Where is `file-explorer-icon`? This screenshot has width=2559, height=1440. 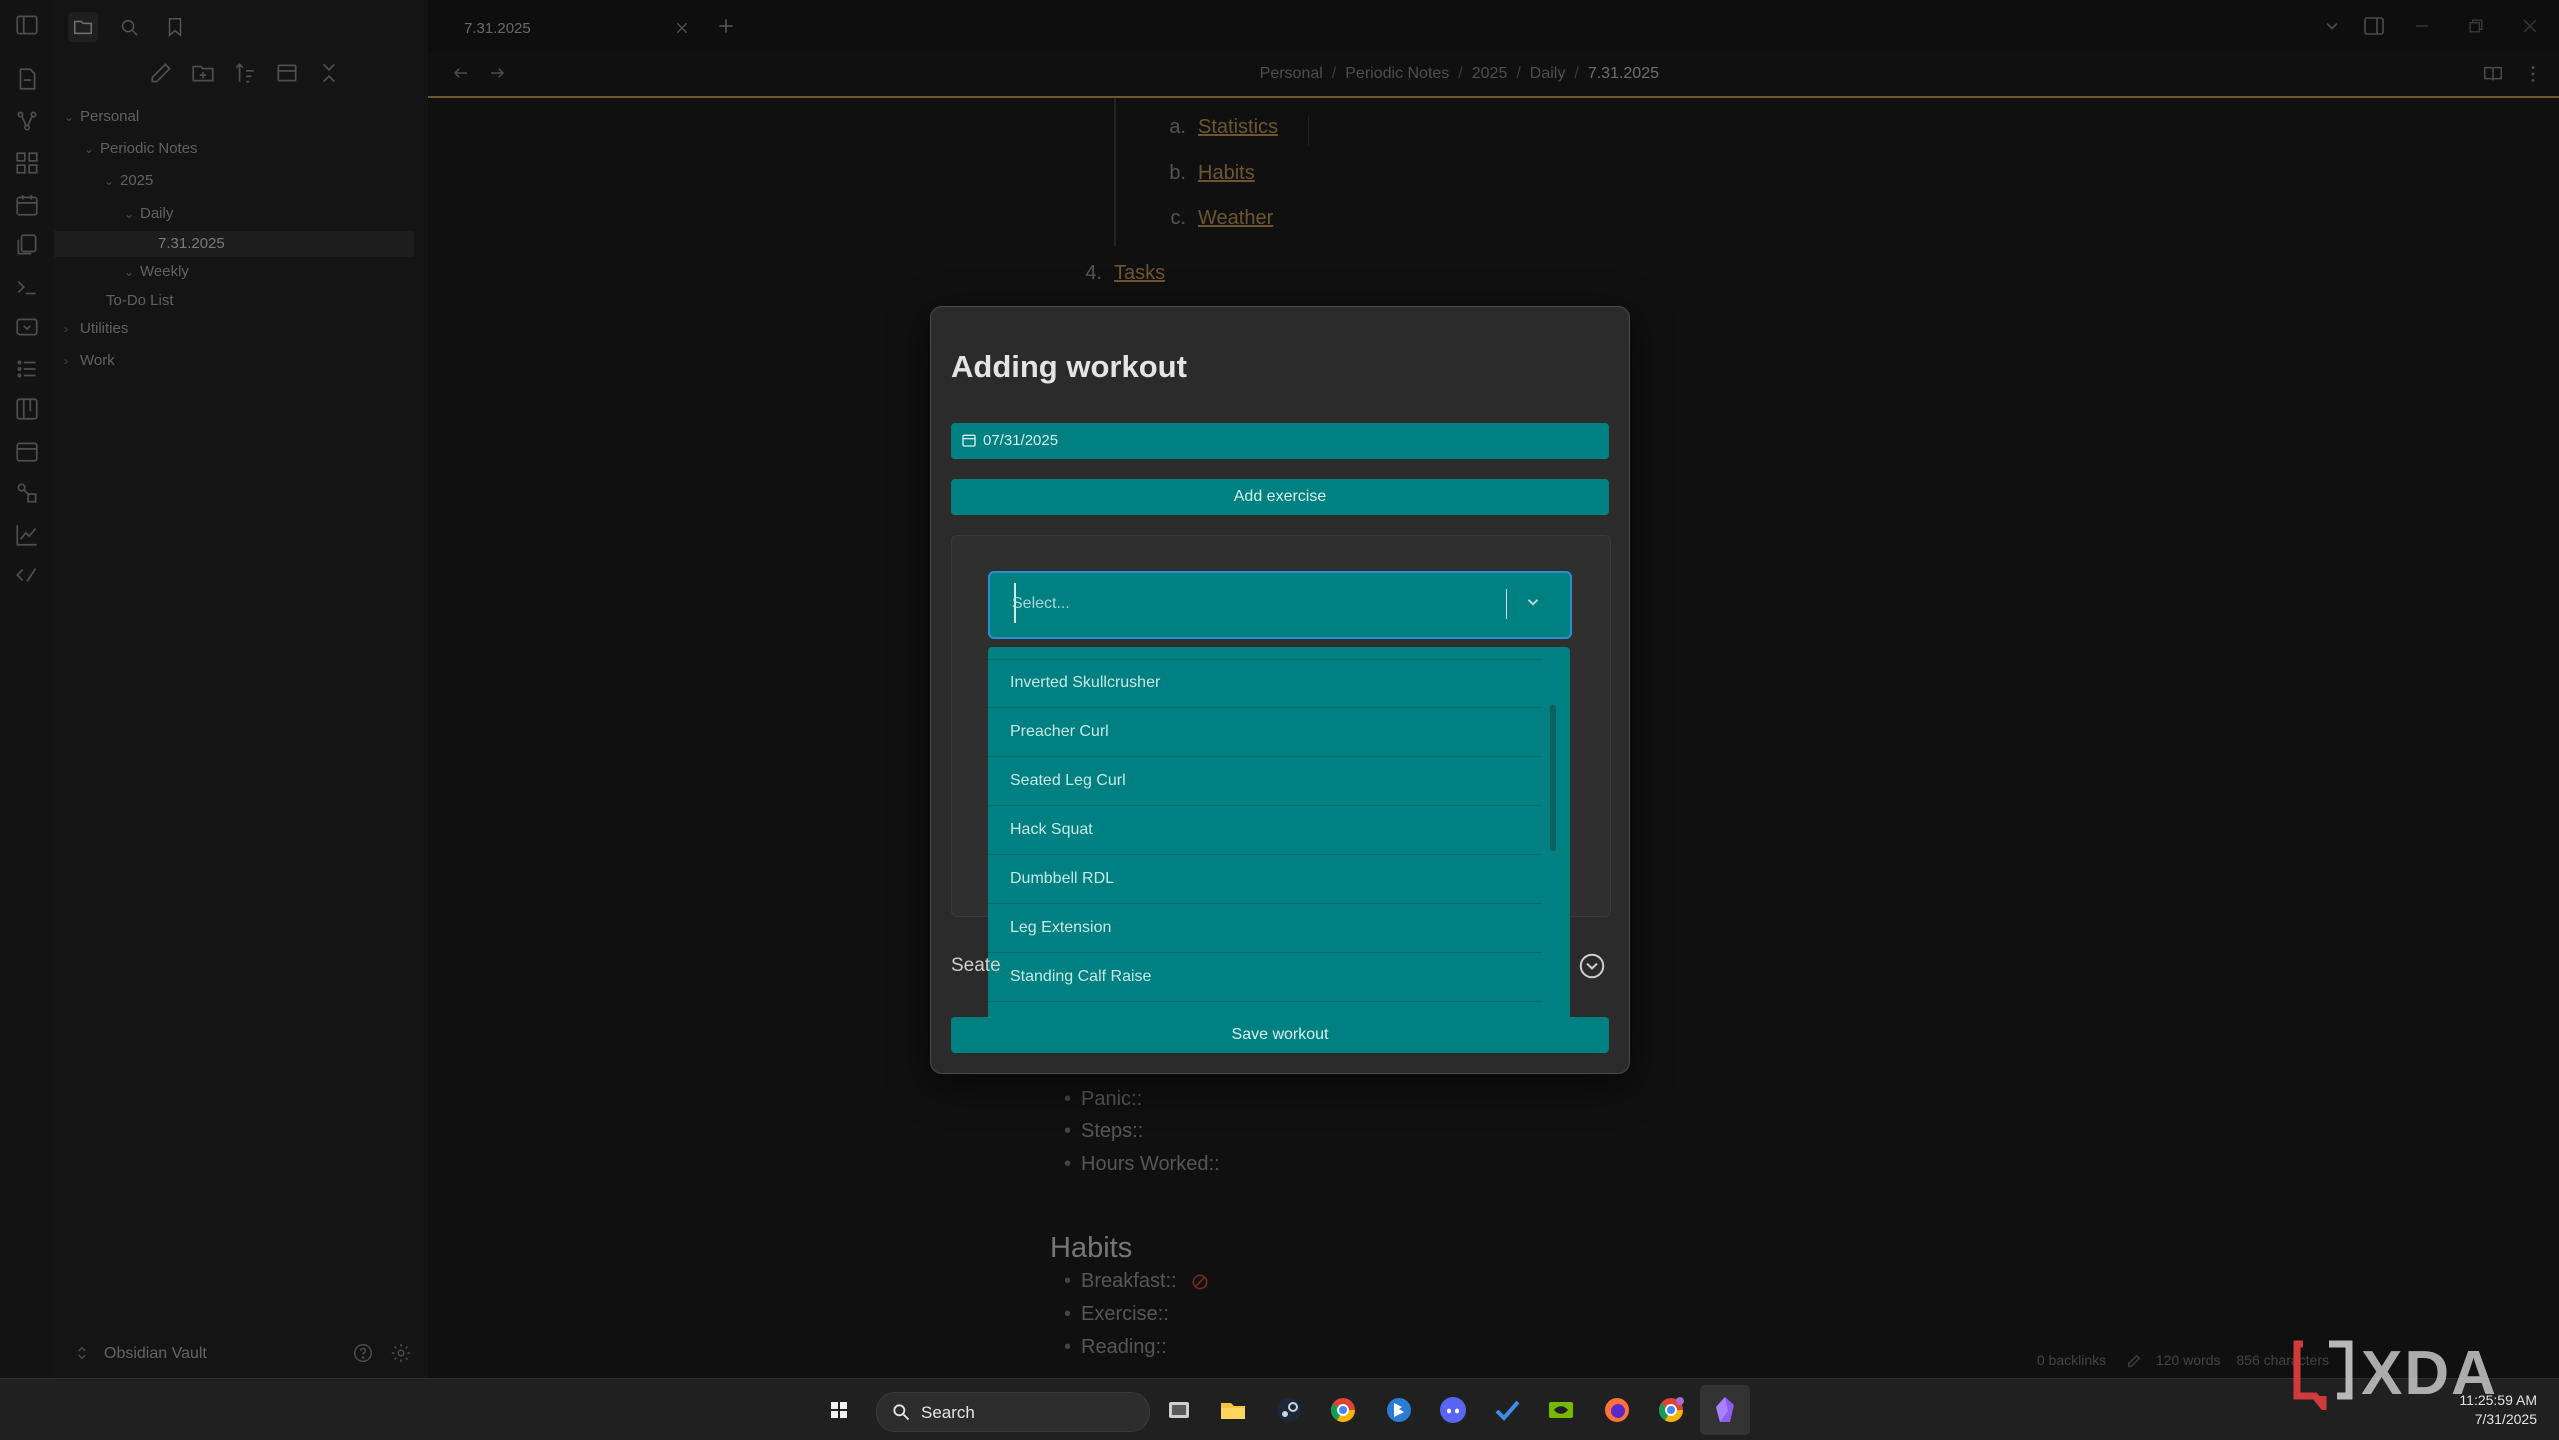 file-explorer-icon is located at coordinates (1233, 1410).